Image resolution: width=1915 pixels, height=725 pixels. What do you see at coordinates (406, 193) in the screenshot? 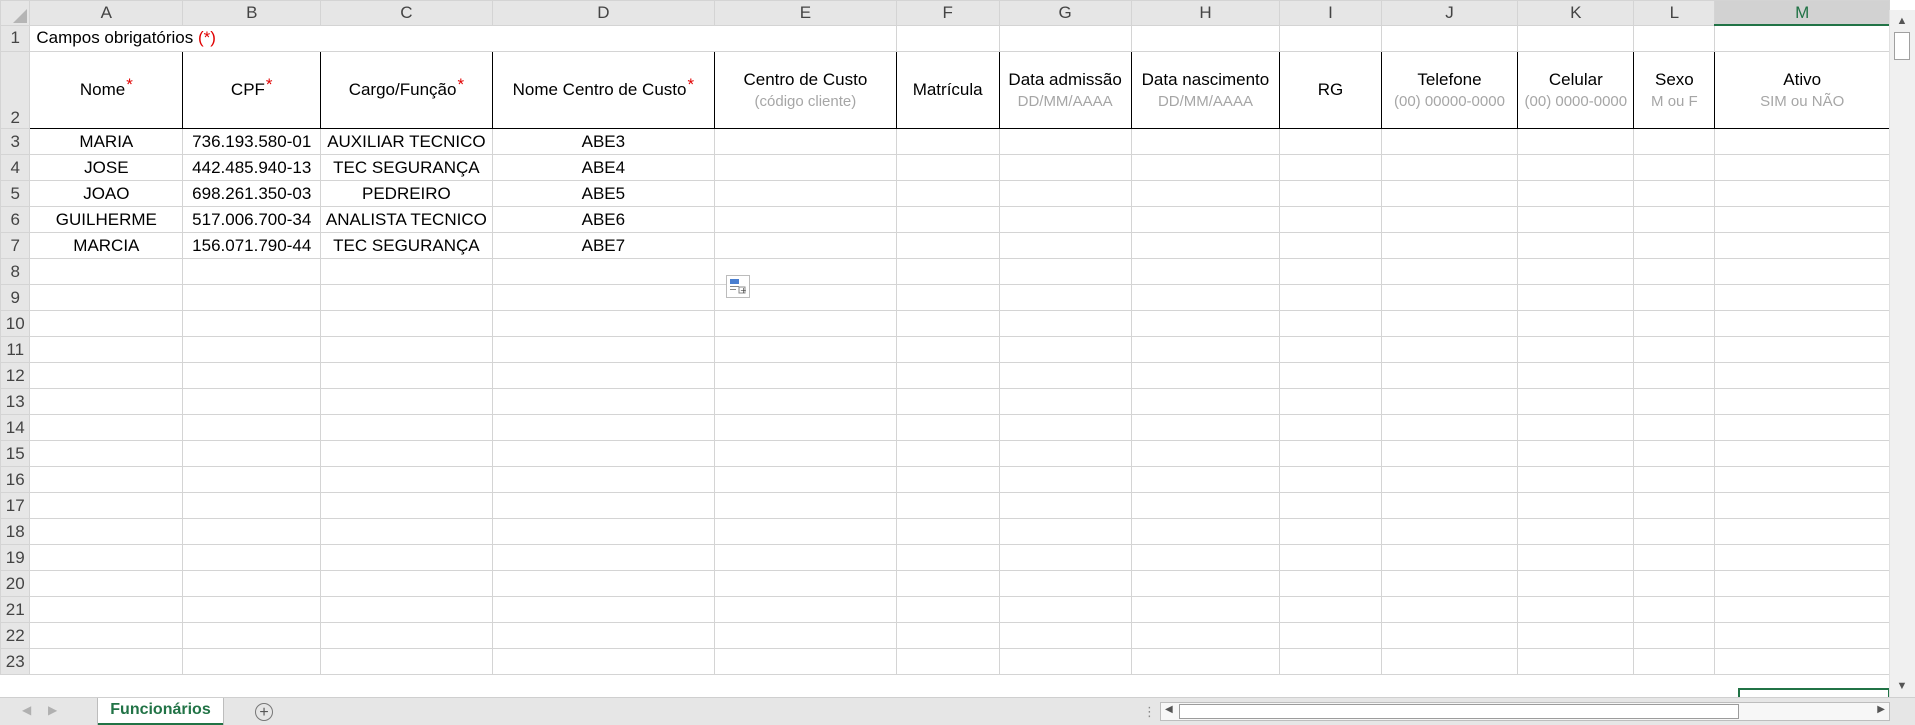
I see `cell: PEDREIRO` at bounding box center [406, 193].